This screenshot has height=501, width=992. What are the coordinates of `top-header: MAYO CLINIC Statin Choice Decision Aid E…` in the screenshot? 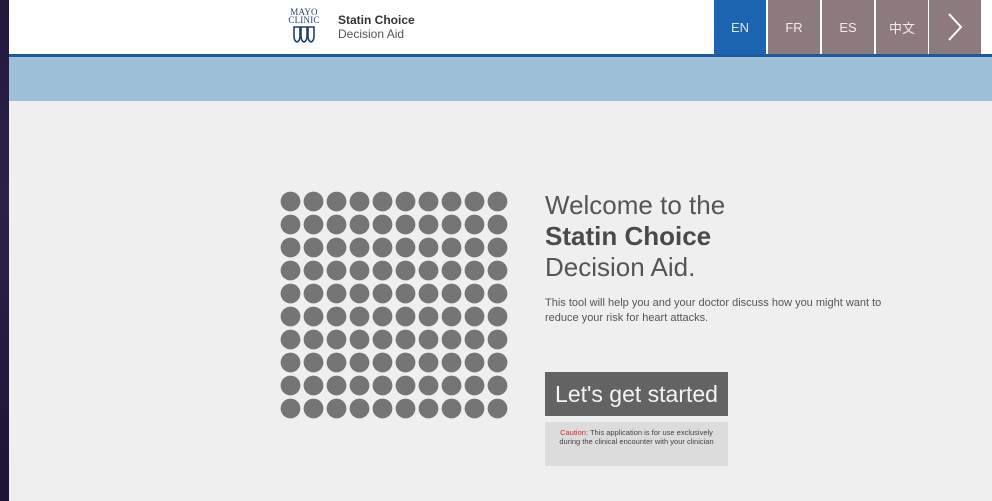 It's located at (500, 28).